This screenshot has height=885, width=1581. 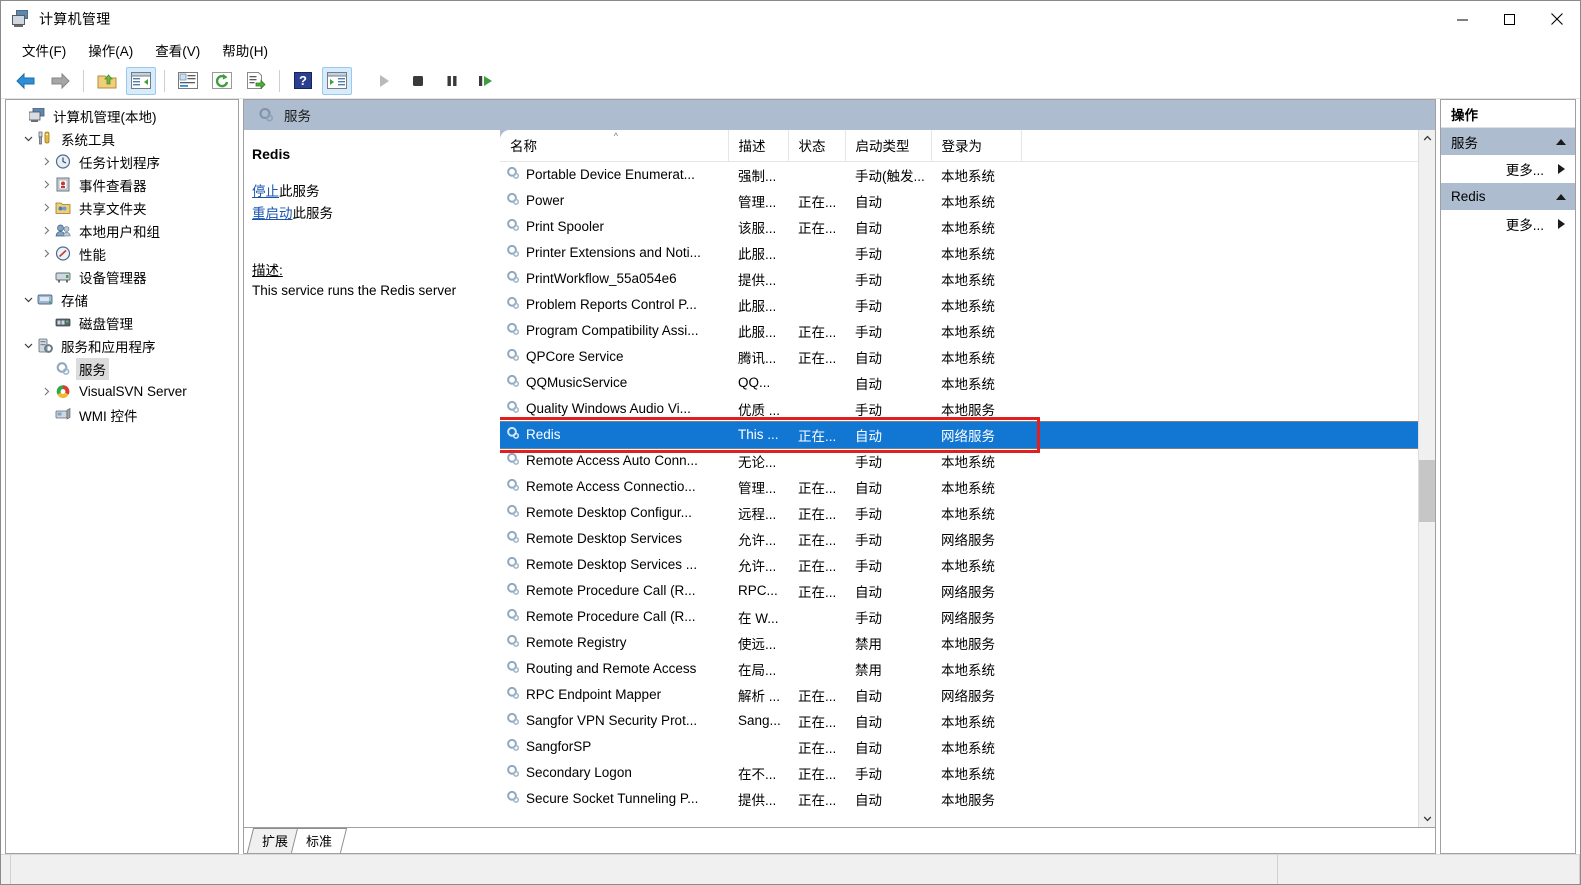 I want to click on restart-service-icon, so click(x=486, y=81).